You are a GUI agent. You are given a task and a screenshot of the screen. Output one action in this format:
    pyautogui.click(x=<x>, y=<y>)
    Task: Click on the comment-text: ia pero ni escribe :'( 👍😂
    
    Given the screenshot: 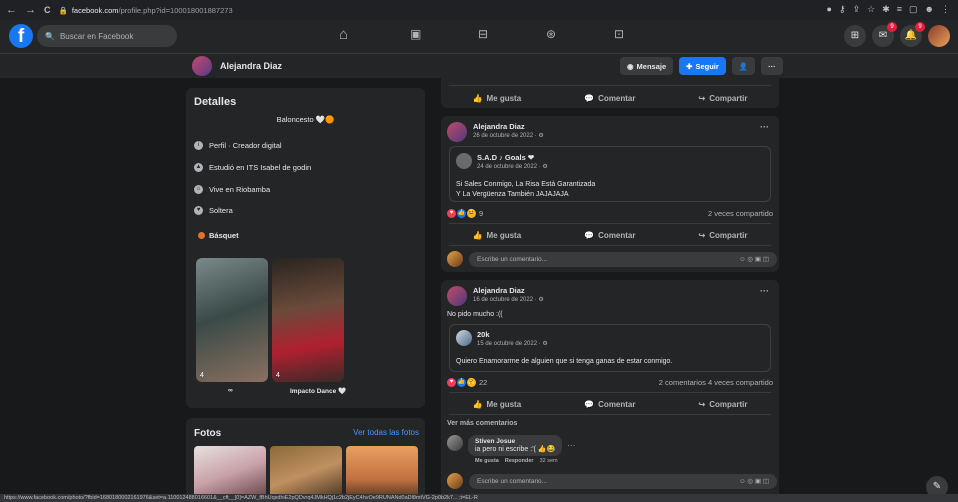 What is the action you would take?
    pyautogui.click(x=515, y=449)
    